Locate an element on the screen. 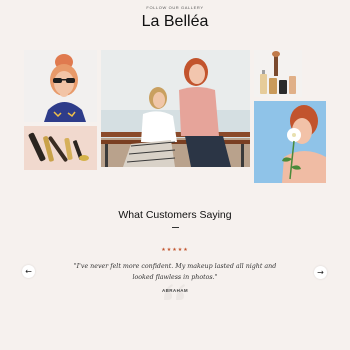 The image size is (350, 350). gallery-image-cosmetics is located at coordinates (278, 73).